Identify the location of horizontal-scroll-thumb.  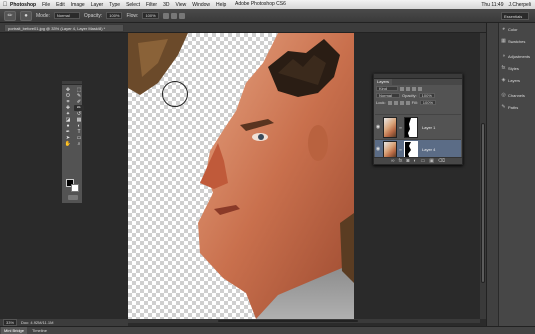
(288, 321).